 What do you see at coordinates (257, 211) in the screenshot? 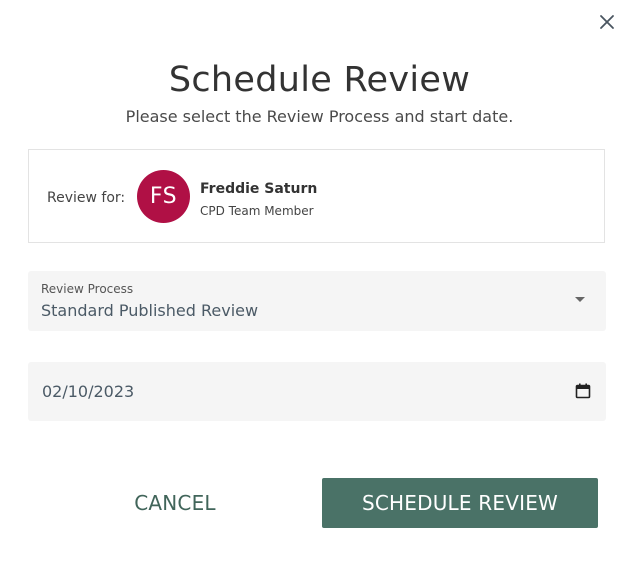
I see `person-role: CPD Team Member` at bounding box center [257, 211].